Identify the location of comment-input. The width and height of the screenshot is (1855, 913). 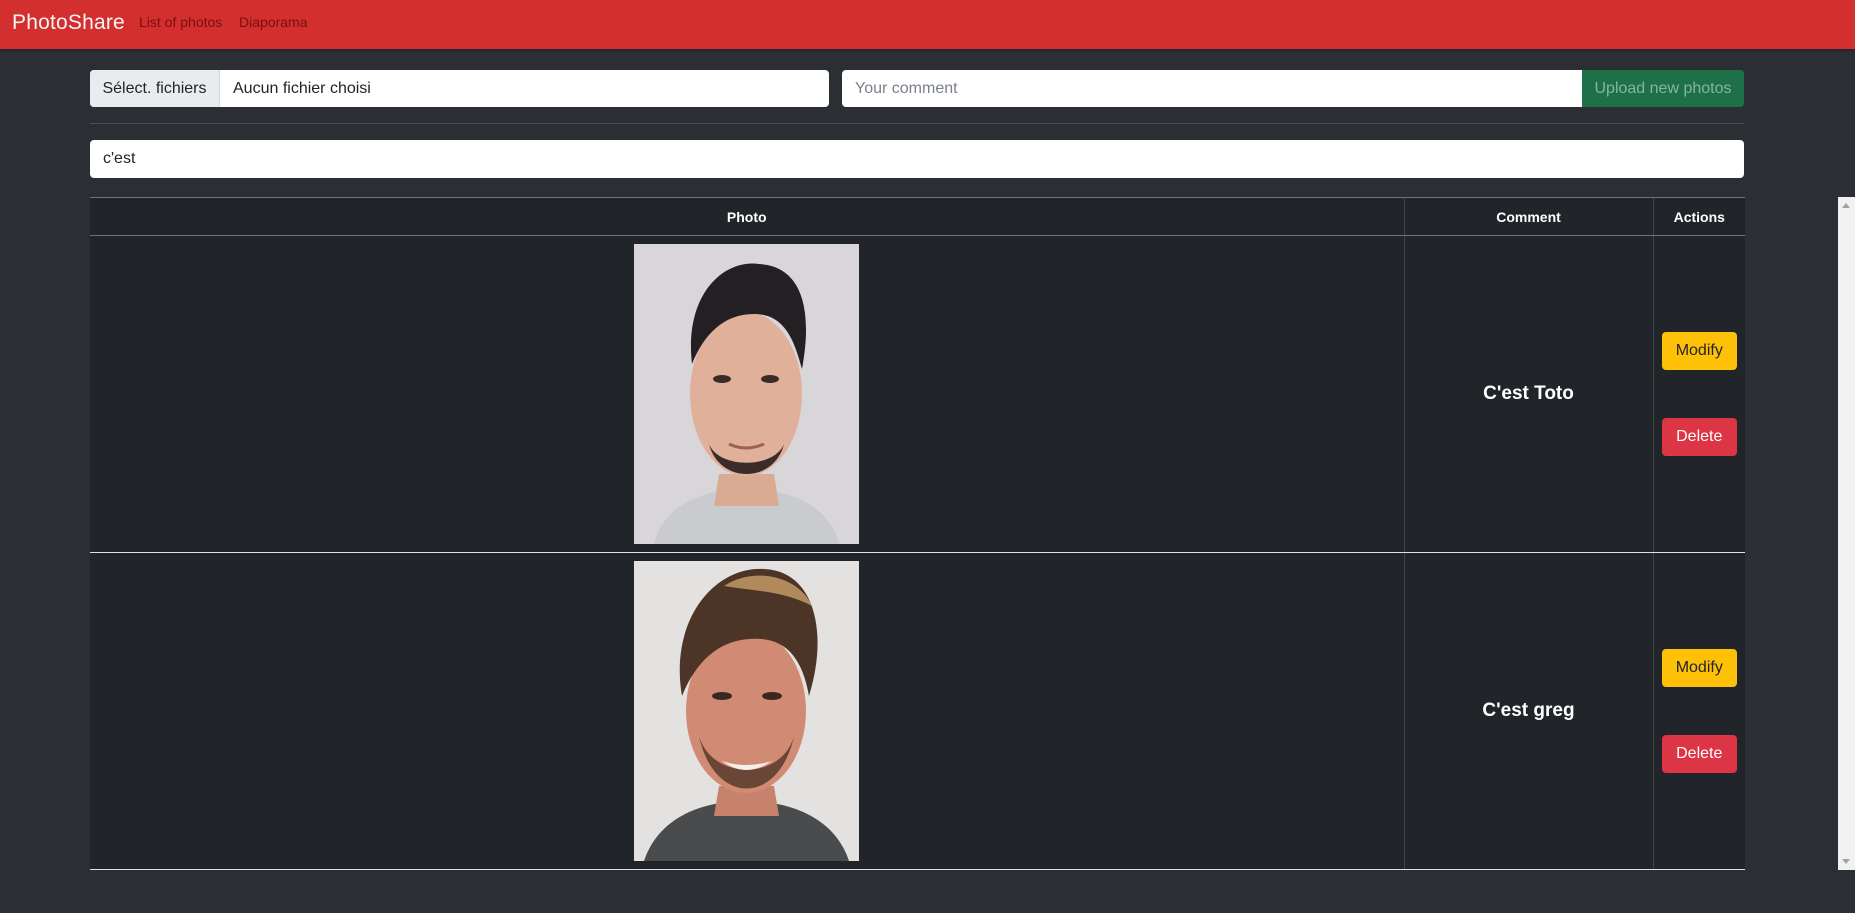
(1212, 88).